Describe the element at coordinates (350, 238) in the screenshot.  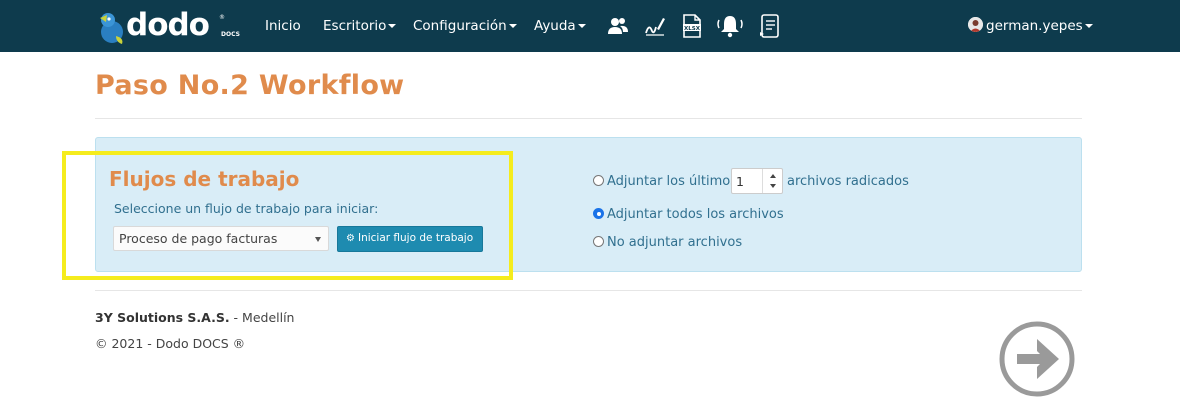
I see `gear-icon: ⚙` at that location.